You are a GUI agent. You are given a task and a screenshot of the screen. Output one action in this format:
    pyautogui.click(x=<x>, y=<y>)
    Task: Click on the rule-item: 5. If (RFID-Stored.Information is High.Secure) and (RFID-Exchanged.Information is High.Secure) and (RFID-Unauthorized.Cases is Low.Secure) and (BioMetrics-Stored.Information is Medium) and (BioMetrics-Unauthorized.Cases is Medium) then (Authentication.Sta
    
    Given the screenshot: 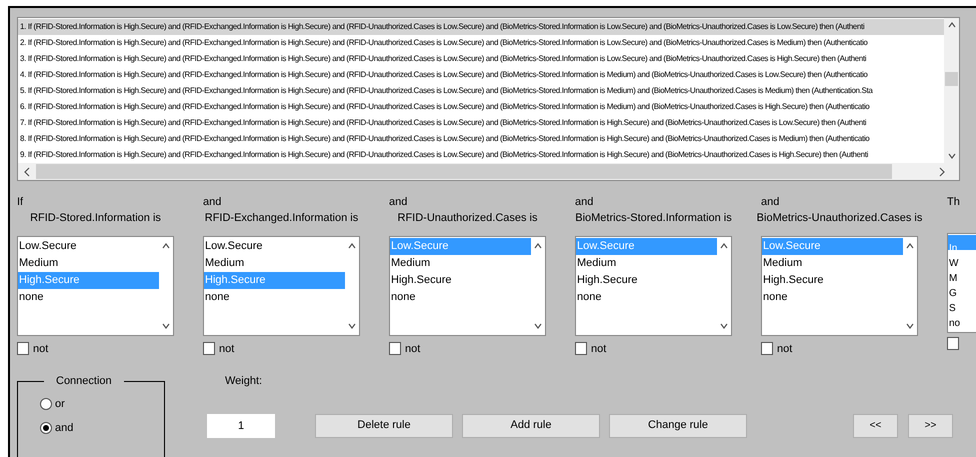 What is the action you would take?
    pyautogui.click(x=481, y=91)
    